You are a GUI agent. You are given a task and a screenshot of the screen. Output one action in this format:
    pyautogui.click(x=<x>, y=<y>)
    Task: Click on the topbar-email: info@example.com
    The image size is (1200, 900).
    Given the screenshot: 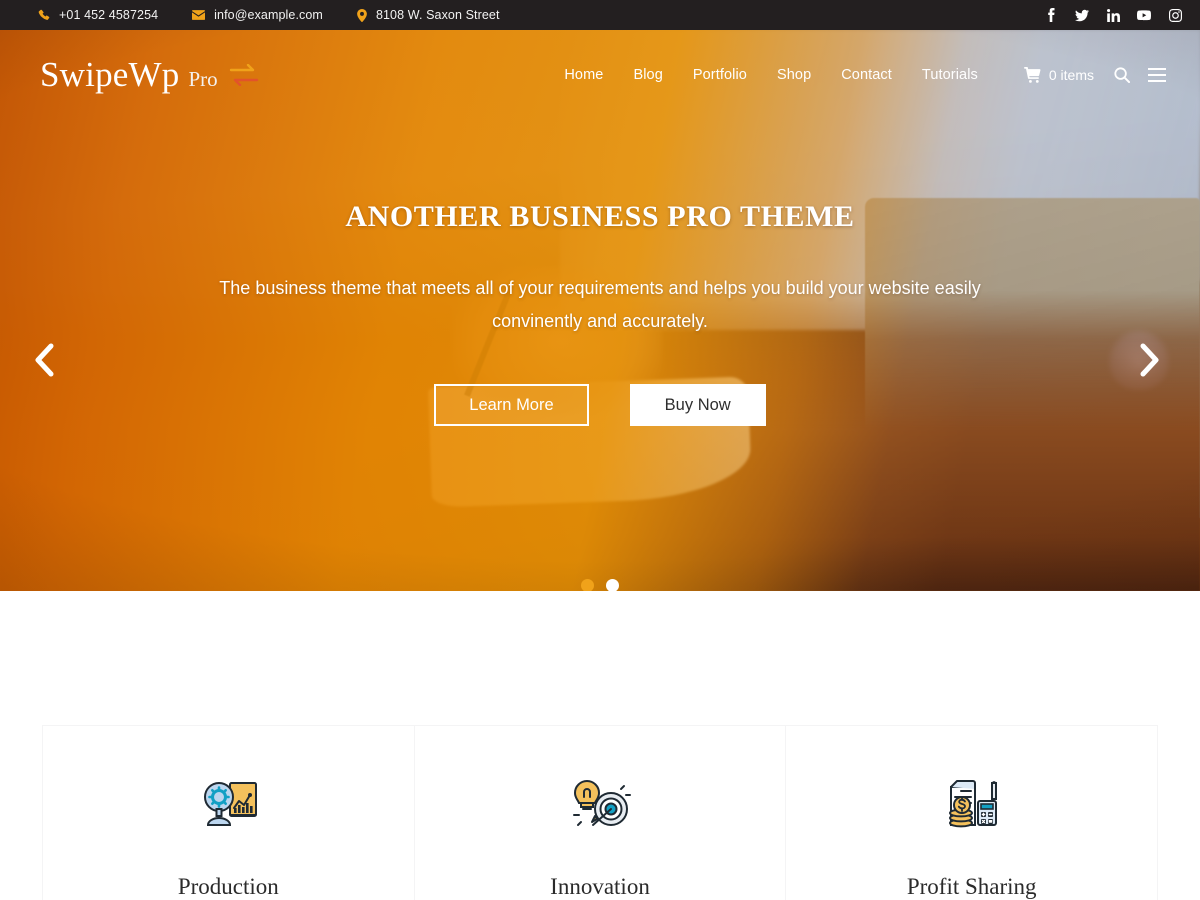 What is the action you would take?
    pyautogui.click(x=257, y=15)
    